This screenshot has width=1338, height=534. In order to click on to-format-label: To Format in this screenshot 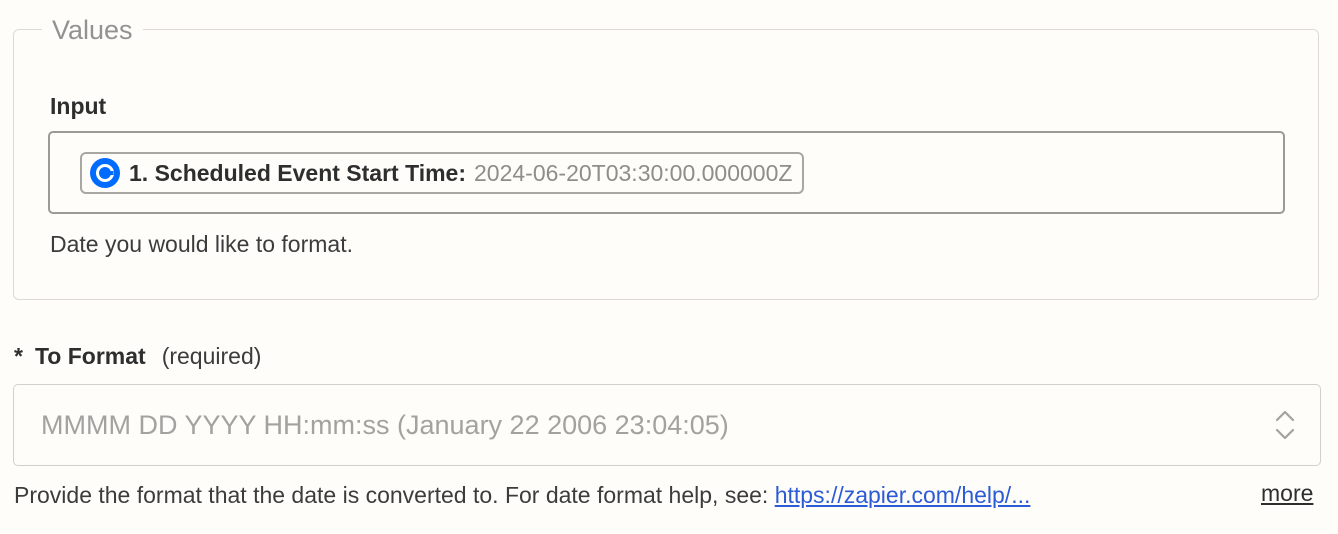, I will do `click(90, 356)`.